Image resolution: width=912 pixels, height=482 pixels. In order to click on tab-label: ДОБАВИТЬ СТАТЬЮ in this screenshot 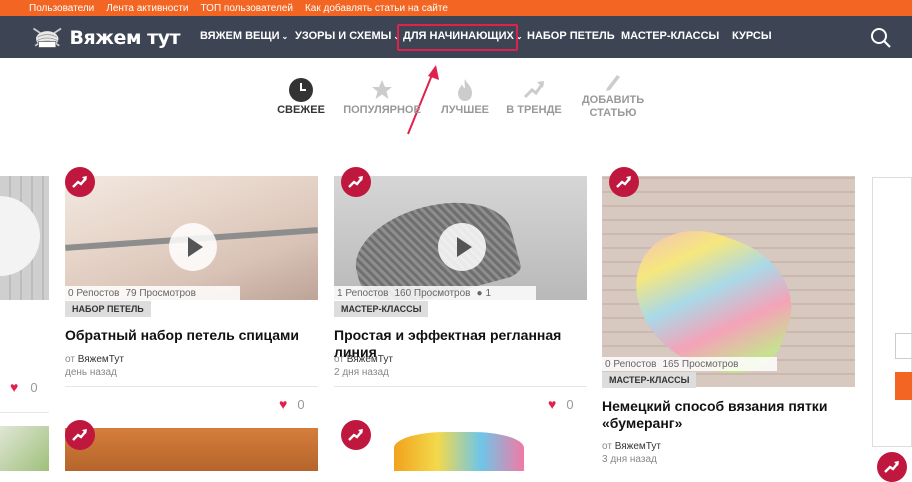, I will do `click(613, 106)`.